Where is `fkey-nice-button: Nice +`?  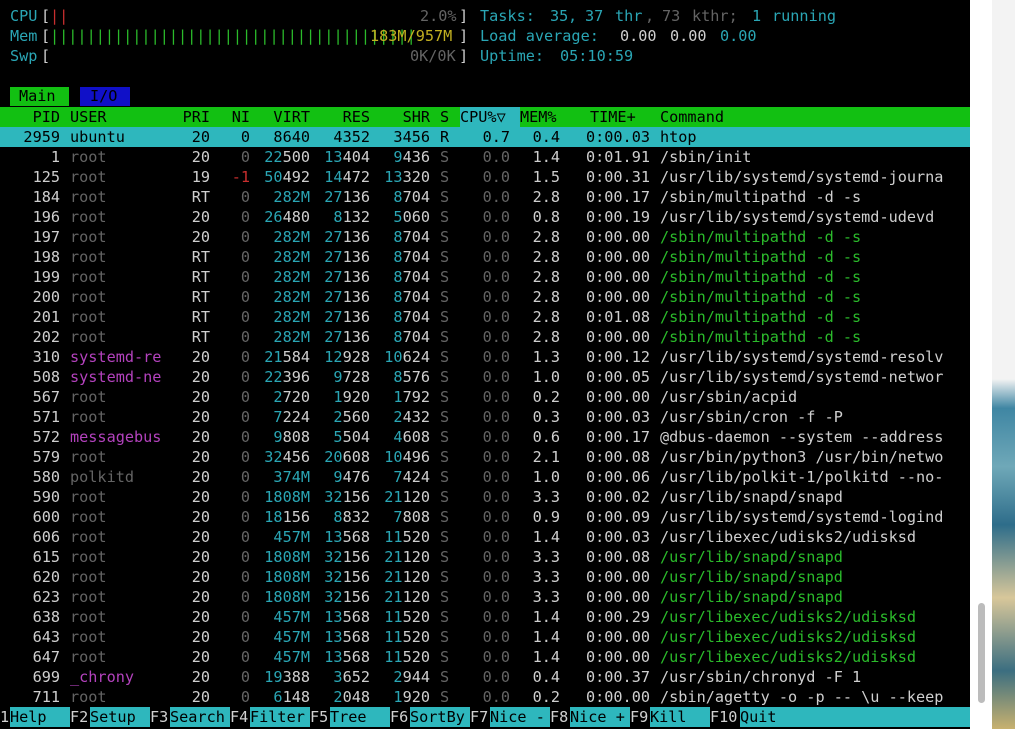
fkey-nice-button: Nice + is located at coordinates (600, 717).